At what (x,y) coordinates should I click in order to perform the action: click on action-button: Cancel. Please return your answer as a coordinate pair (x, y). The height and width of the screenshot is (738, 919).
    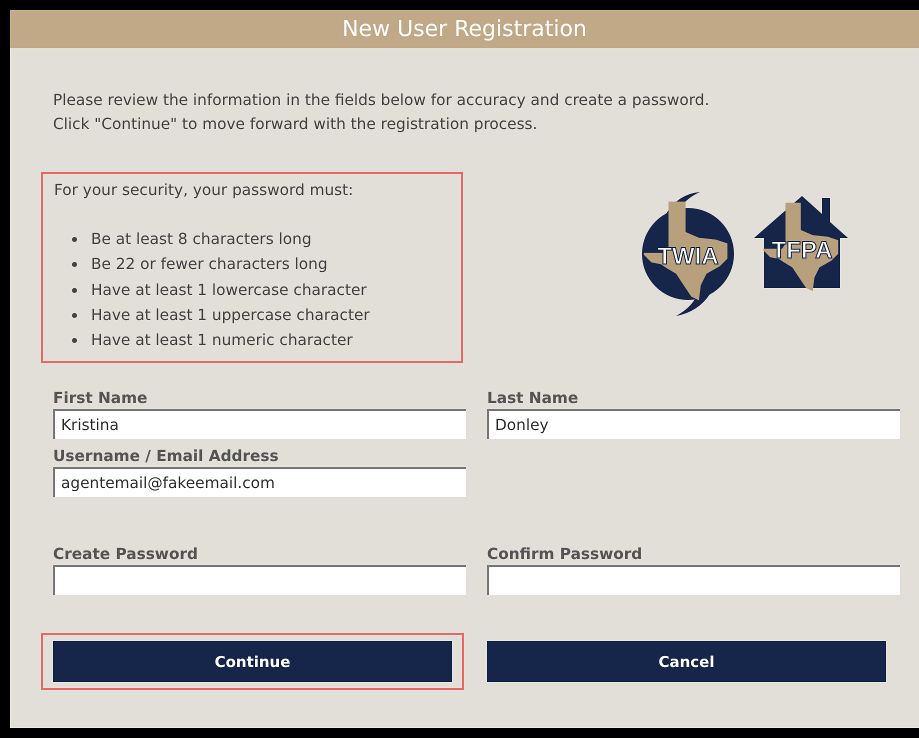
    Looking at the image, I should click on (686, 661).